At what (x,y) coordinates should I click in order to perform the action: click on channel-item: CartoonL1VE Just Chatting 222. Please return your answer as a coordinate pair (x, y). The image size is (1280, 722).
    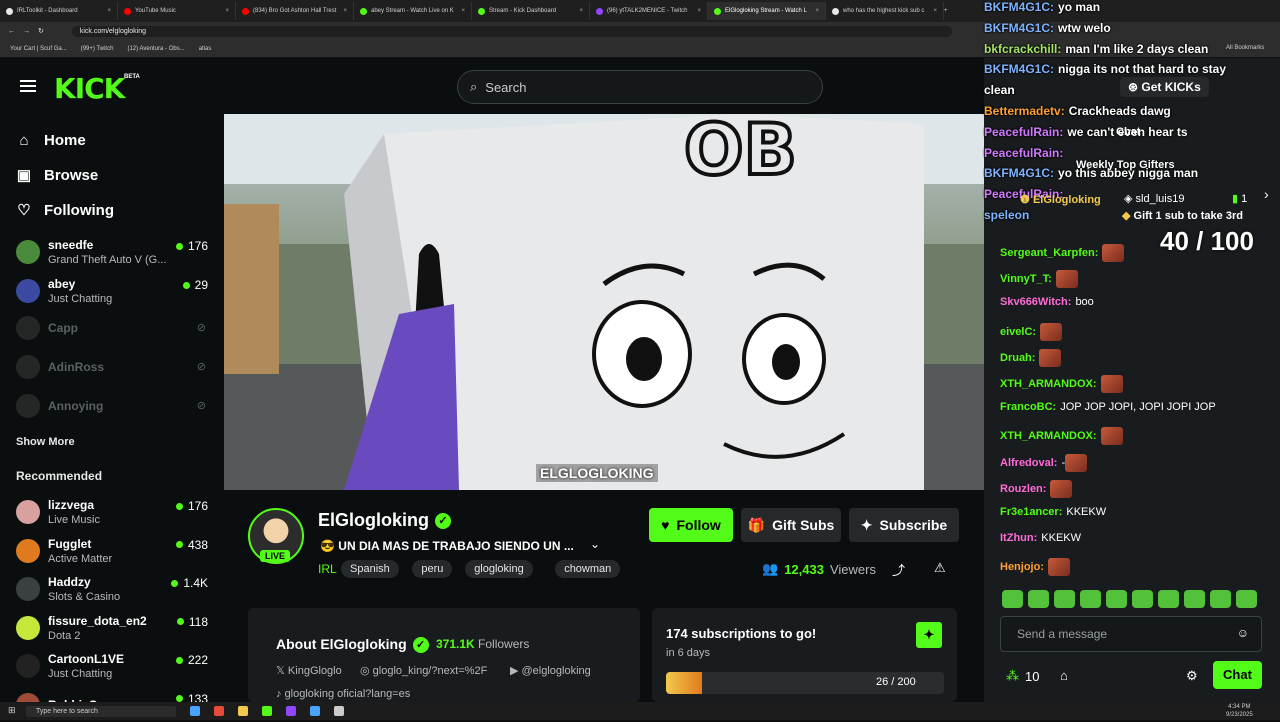
    Looking at the image, I should click on (114, 666).